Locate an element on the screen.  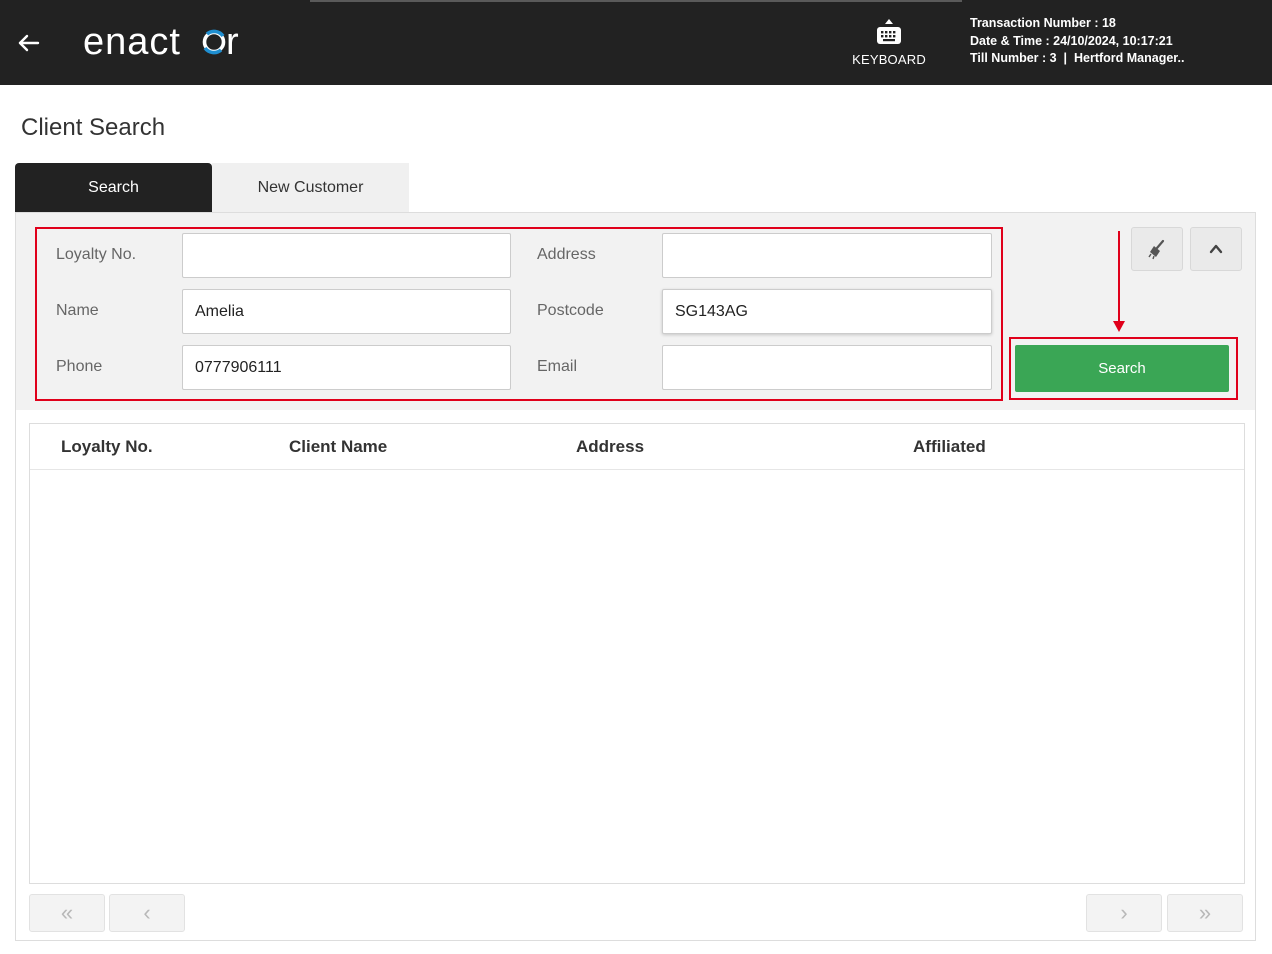
chevron-left-icon: ‹ is located at coordinates (147, 912).